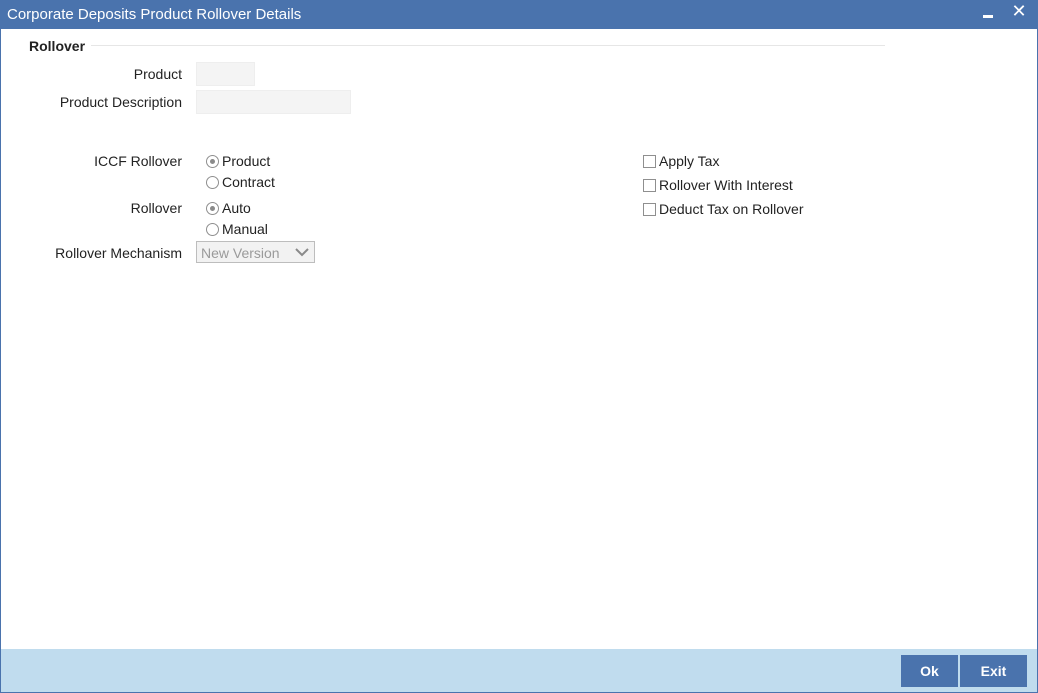  Describe the element at coordinates (302, 252) in the screenshot. I see `chevron-down-icon` at that location.